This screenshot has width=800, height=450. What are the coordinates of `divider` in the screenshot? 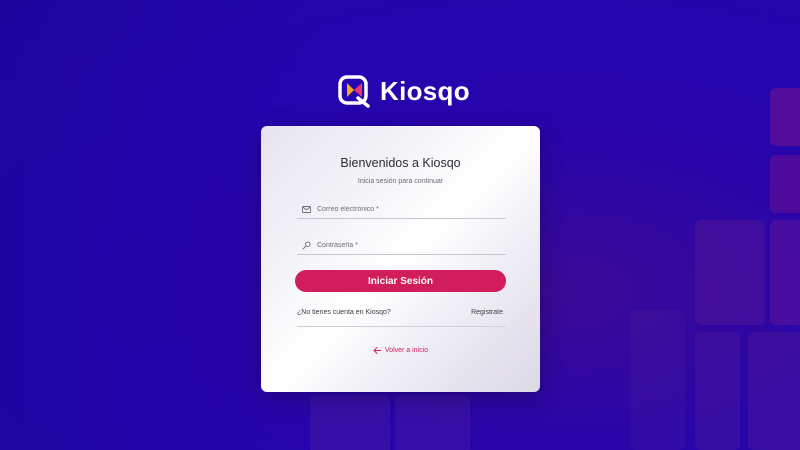 It's located at (401, 326).